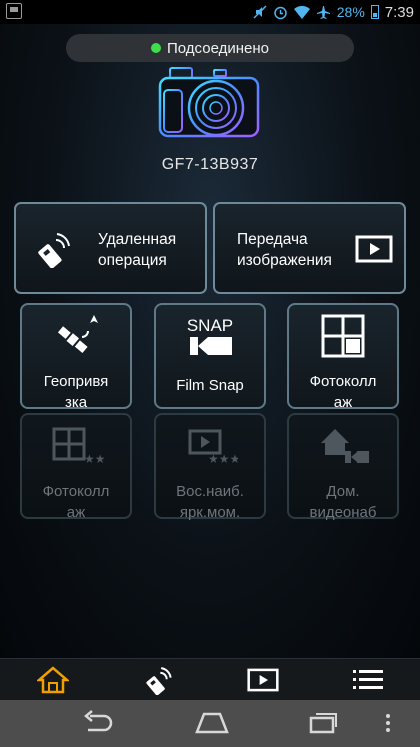  Describe the element at coordinates (78, 446) in the screenshot. I see `collage-stars-icon: ★★★` at that location.